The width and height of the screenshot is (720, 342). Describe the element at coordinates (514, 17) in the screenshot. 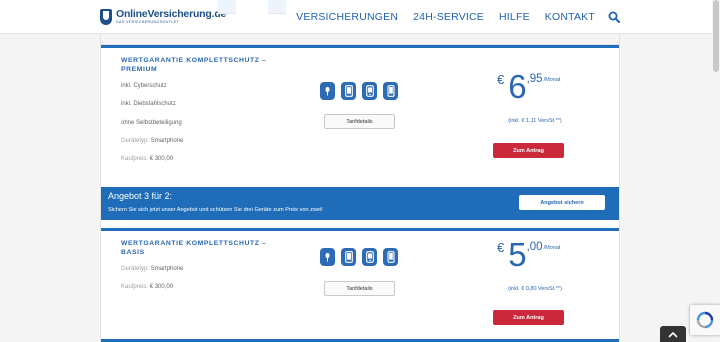

I see `nav-hilfe: HILFE` at that location.